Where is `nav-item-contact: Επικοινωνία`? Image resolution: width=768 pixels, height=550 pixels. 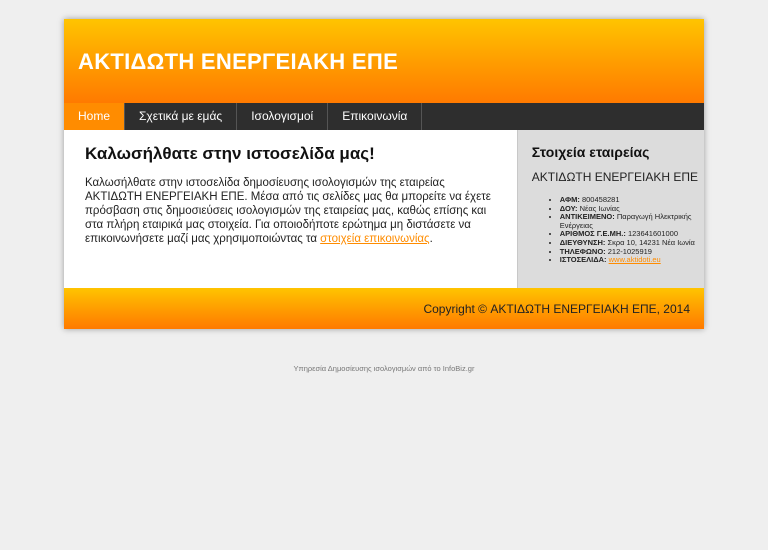
nav-item-contact: Επικοινωνία is located at coordinates (375, 116).